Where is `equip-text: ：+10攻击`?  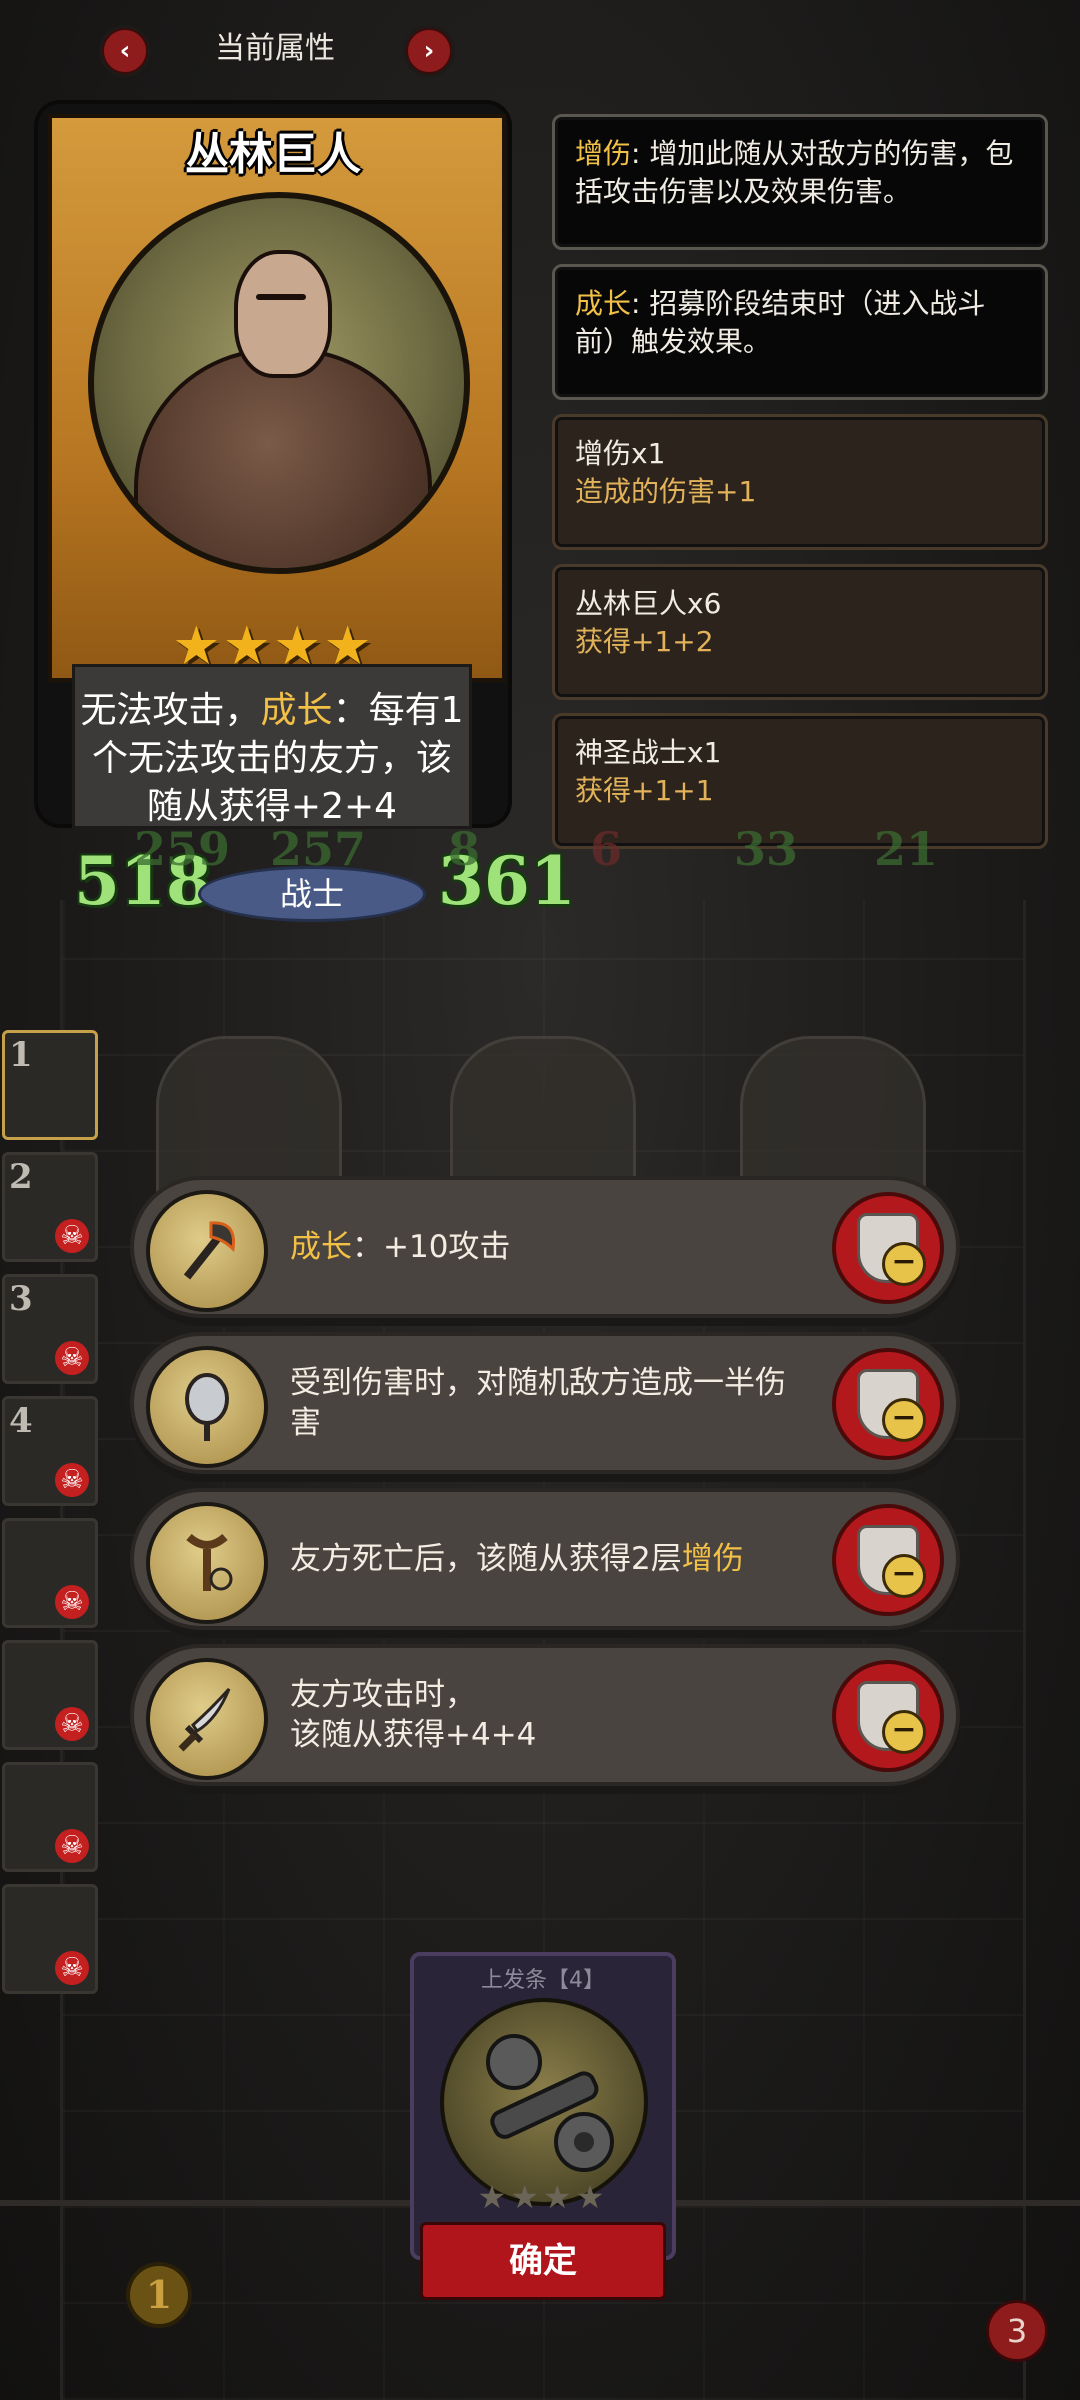 equip-text: ：+10攻击 is located at coordinates (431, 1247).